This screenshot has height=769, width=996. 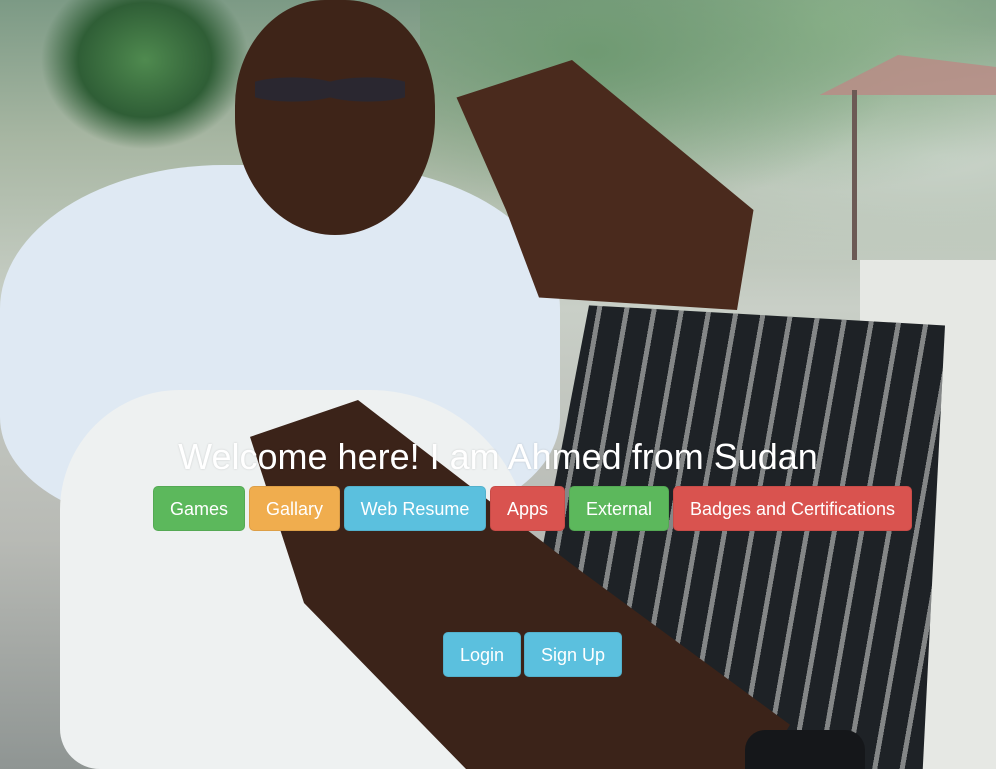 What do you see at coordinates (330, 89) in the screenshot?
I see `background-sunglasses` at bounding box center [330, 89].